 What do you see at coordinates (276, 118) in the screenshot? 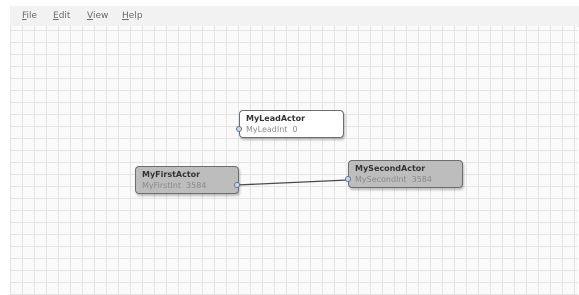
I see `node-title: MyLeadActor` at bounding box center [276, 118].